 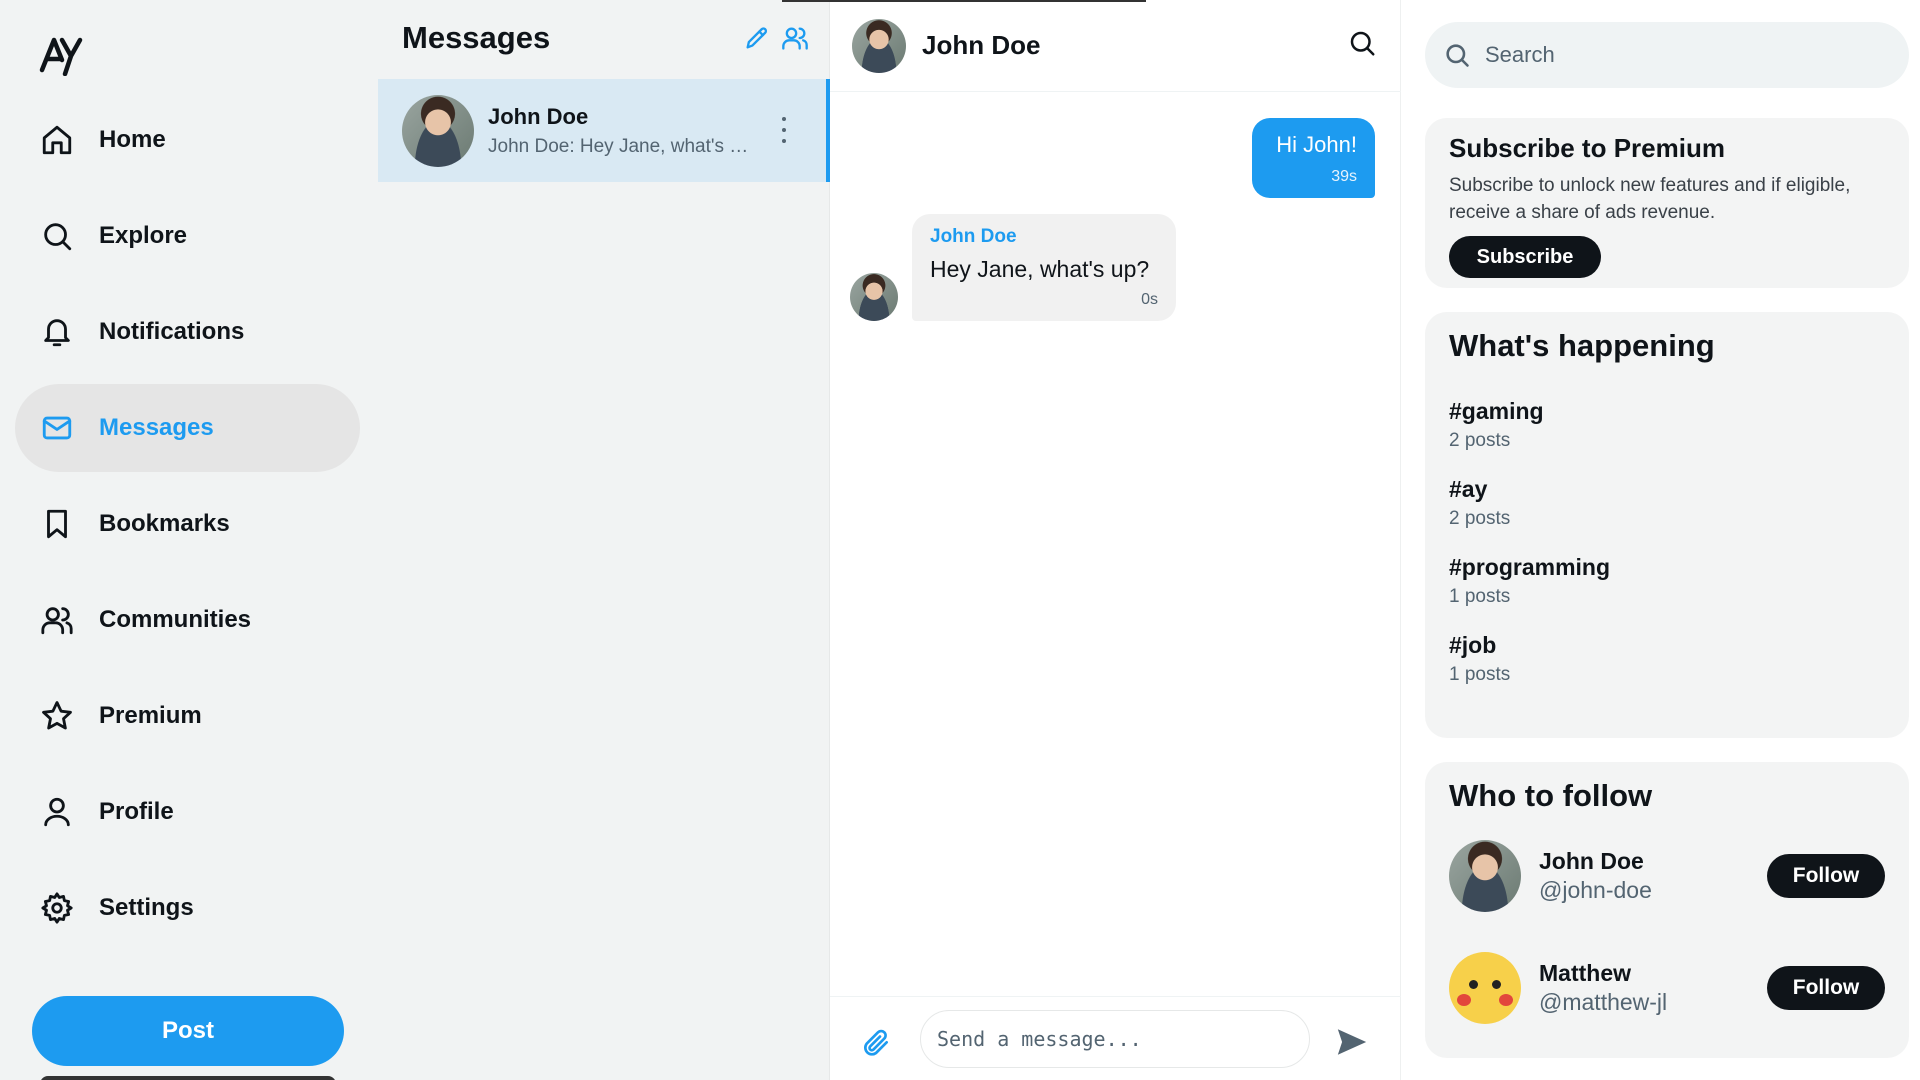 What do you see at coordinates (187, 140) in the screenshot?
I see `nav-item-home: Home` at bounding box center [187, 140].